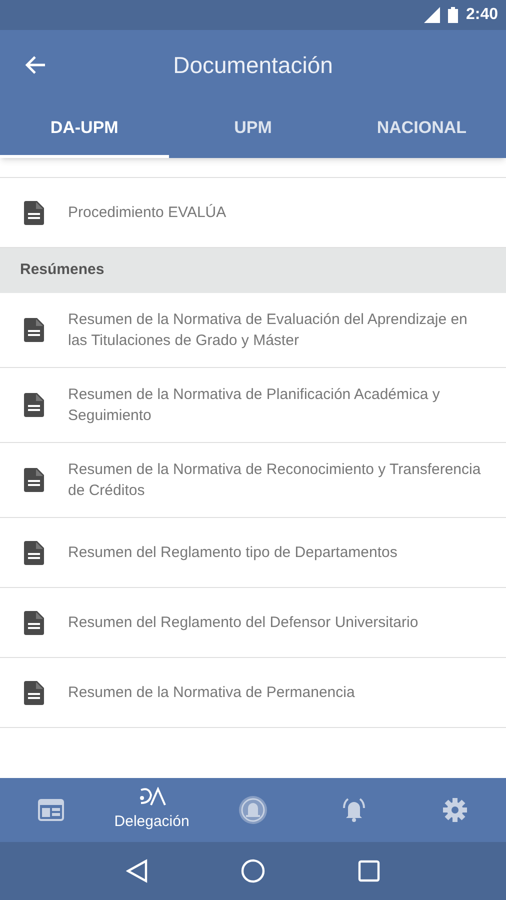 The height and width of the screenshot is (900, 506). I want to click on document-title: Resumen de la Normativa de Permanencia, so click(211, 693).